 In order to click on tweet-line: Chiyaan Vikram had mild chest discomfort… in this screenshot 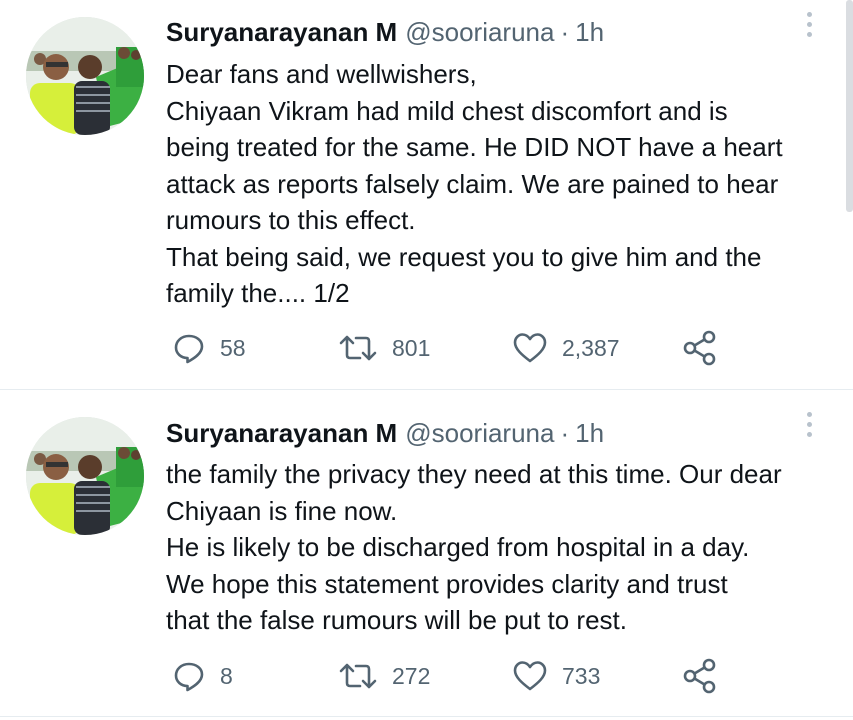, I will do `click(447, 110)`.